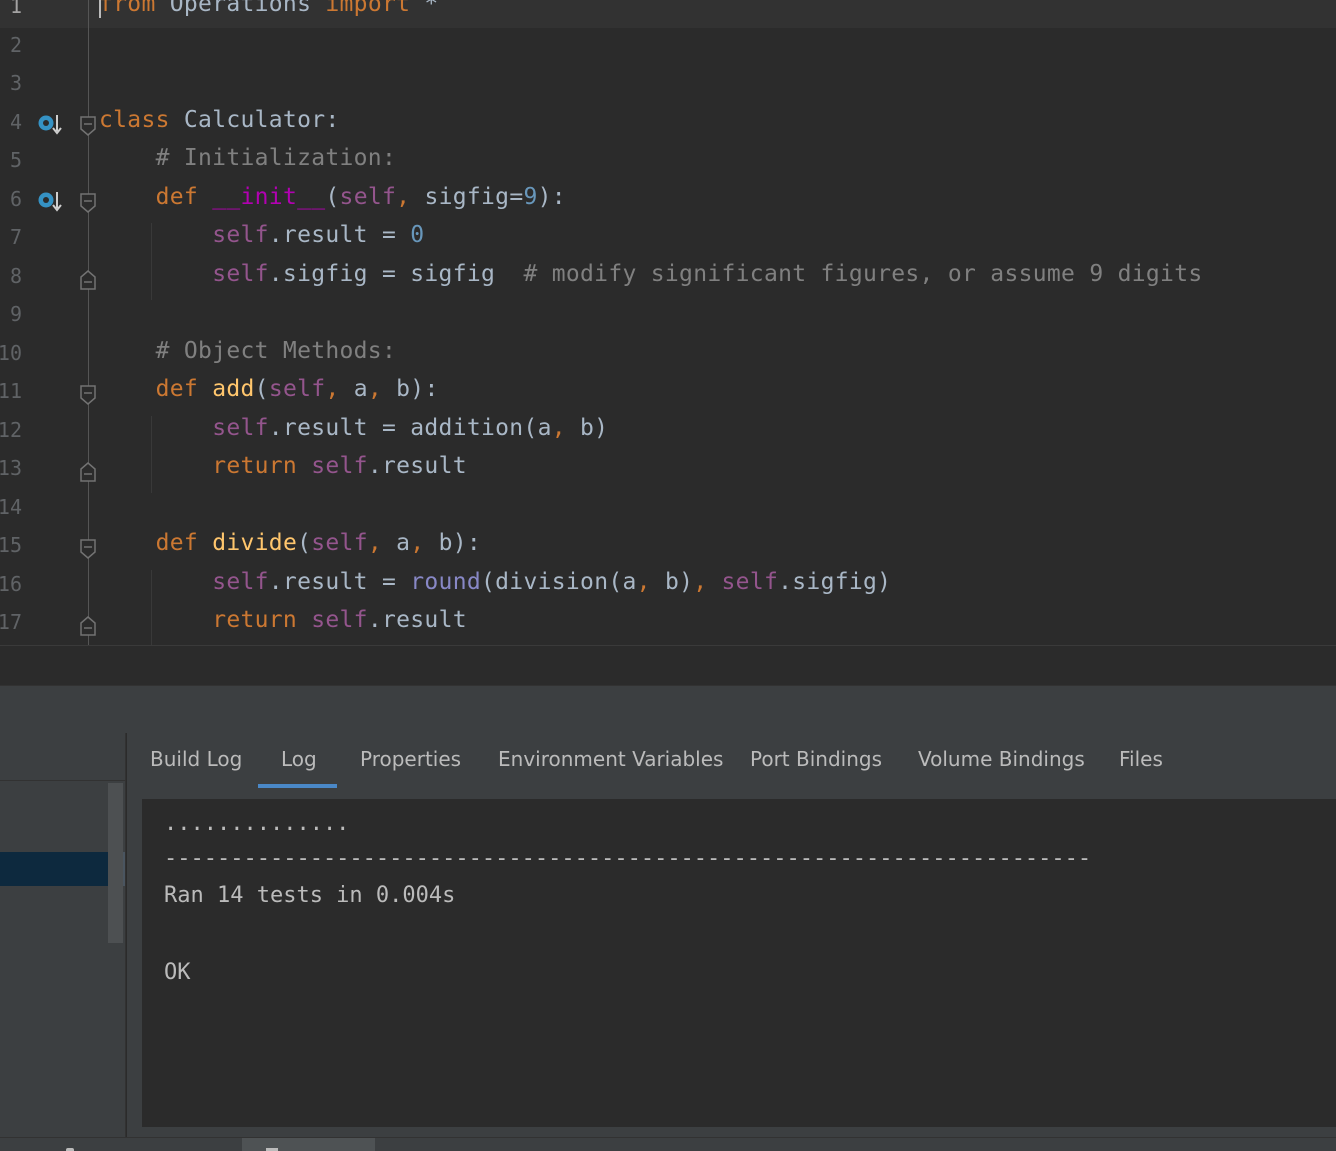 The width and height of the screenshot is (1336, 1151). Describe the element at coordinates (269, 389) in the screenshot. I see `code-text: def add(self, a, b):` at that location.